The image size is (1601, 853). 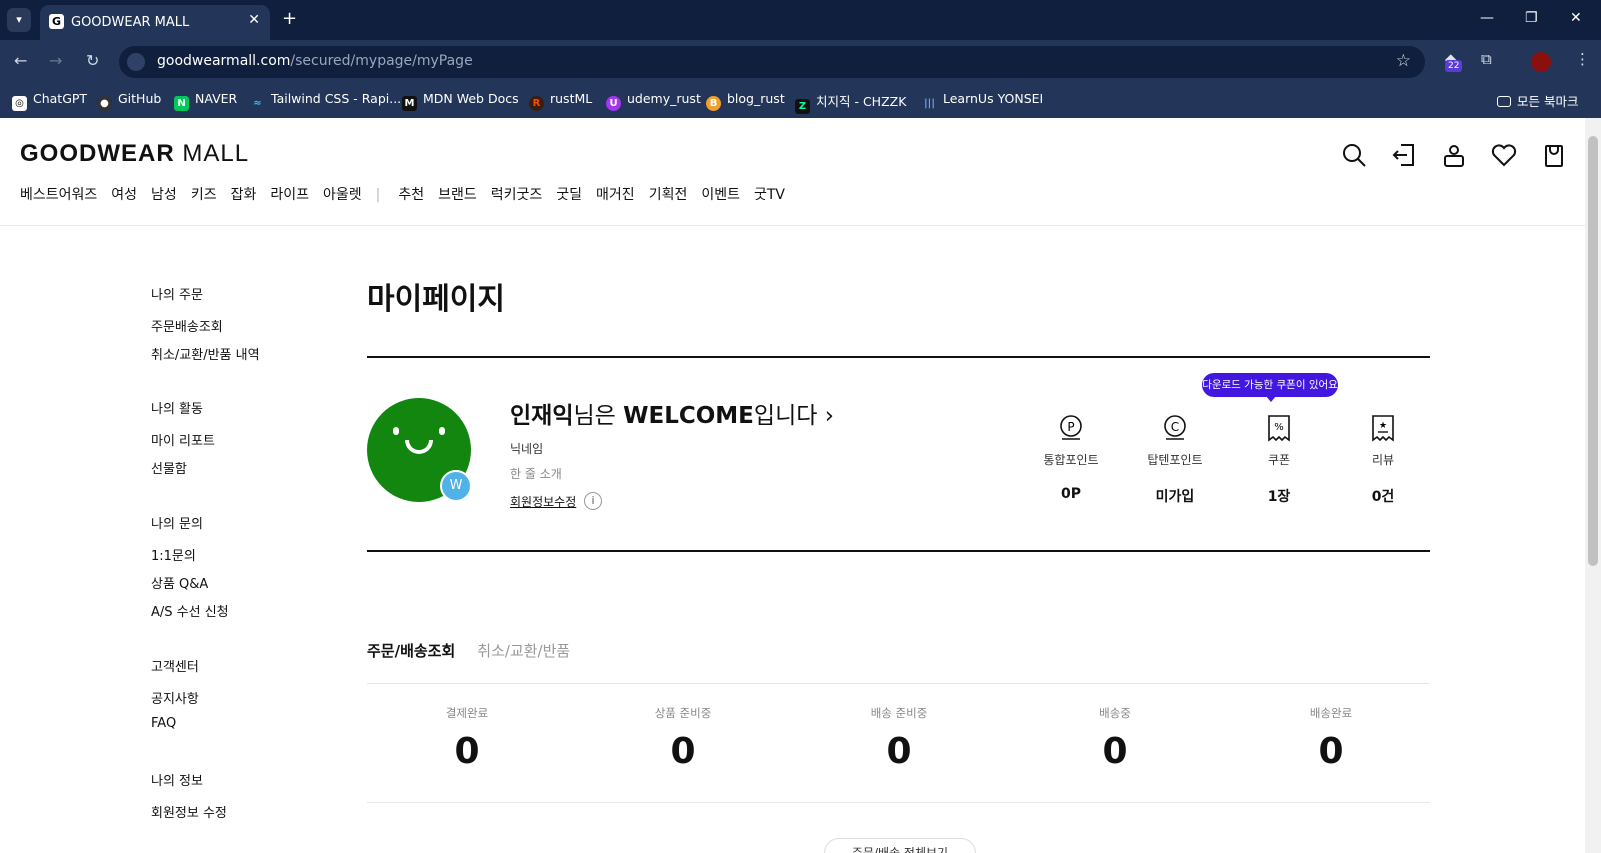 What do you see at coordinates (898, 551) in the screenshot?
I see `divider` at bounding box center [898, 551].